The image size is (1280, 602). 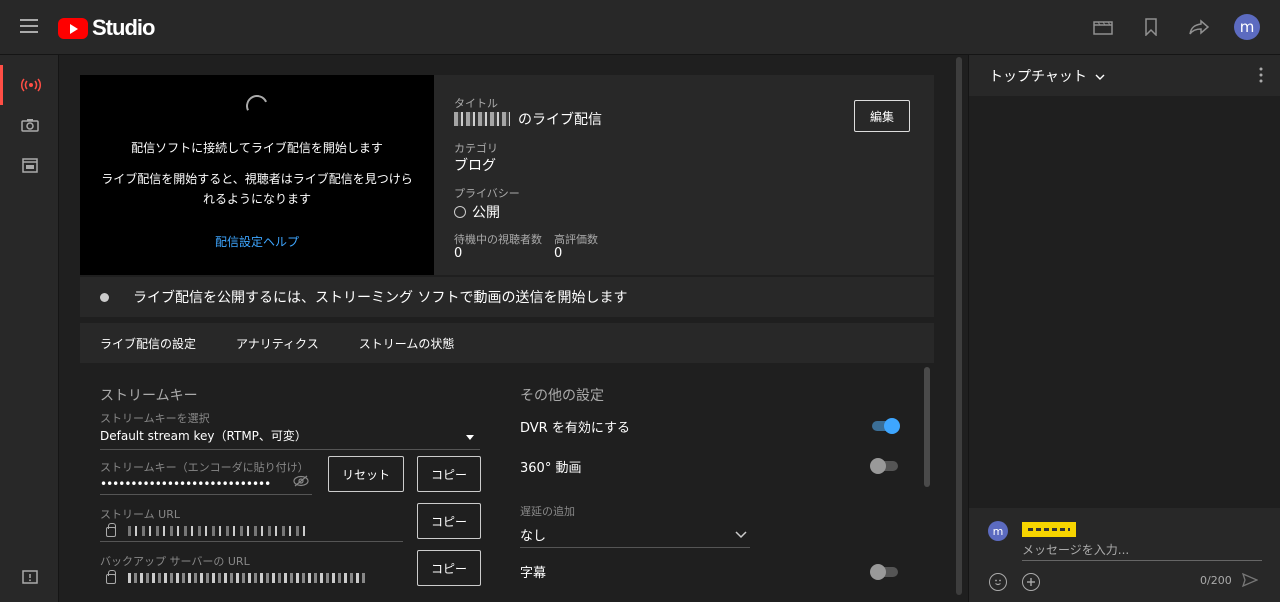 I want to click on studio-logo: Studio, so click(x=106, y=27).